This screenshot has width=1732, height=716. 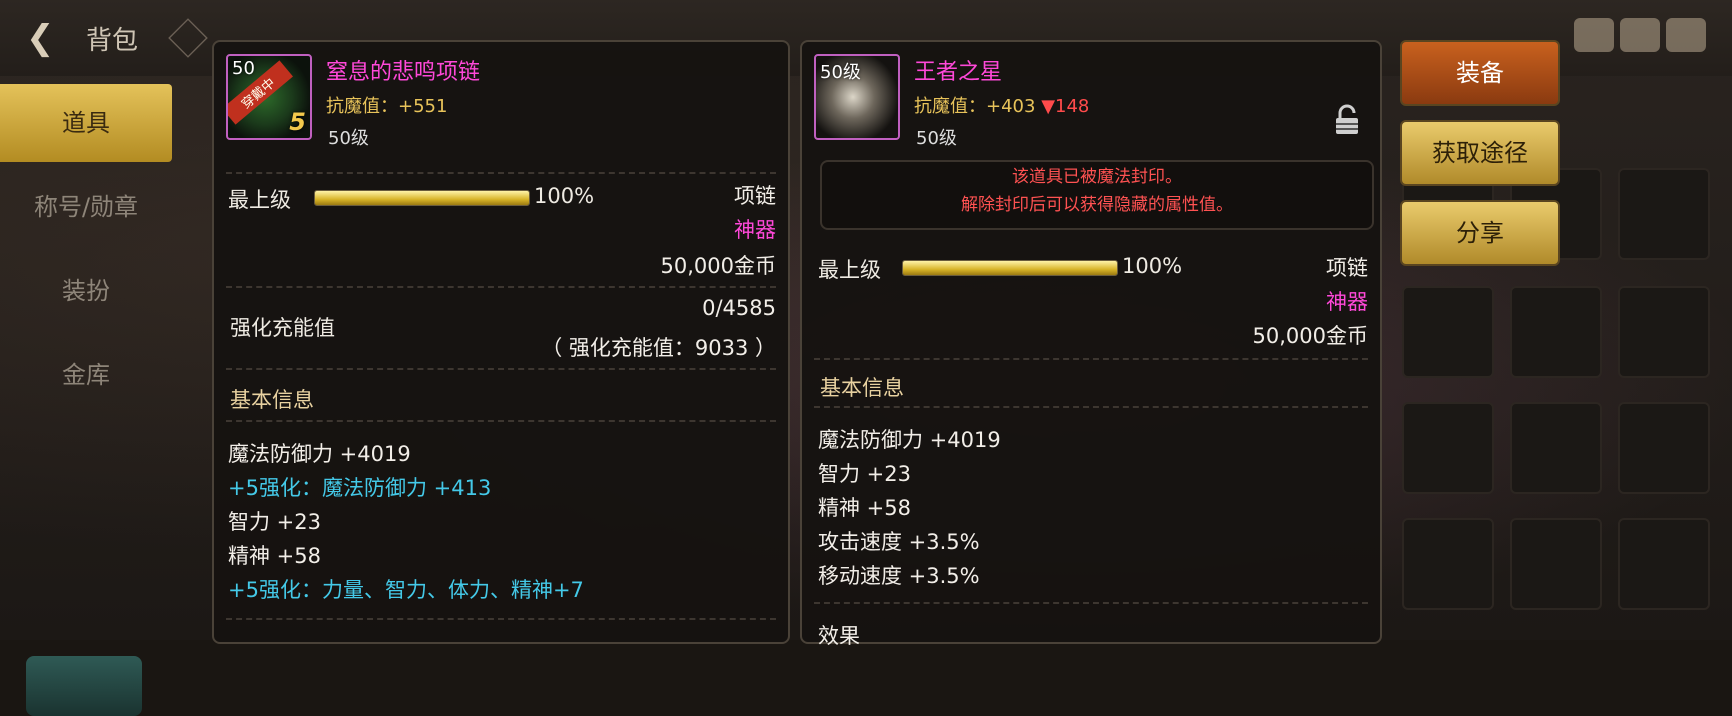 I want to click on equip-button: 装备, so click(x=1480, y=73).